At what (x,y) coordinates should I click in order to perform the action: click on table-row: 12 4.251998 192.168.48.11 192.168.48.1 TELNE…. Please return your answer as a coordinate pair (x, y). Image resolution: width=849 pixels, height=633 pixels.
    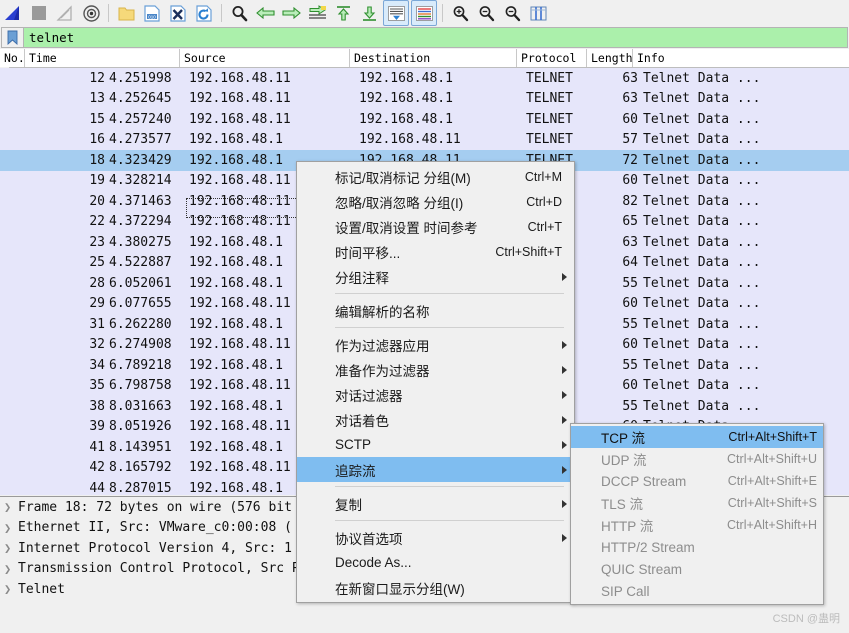
    Looking at the image, I should click on (424, 78).